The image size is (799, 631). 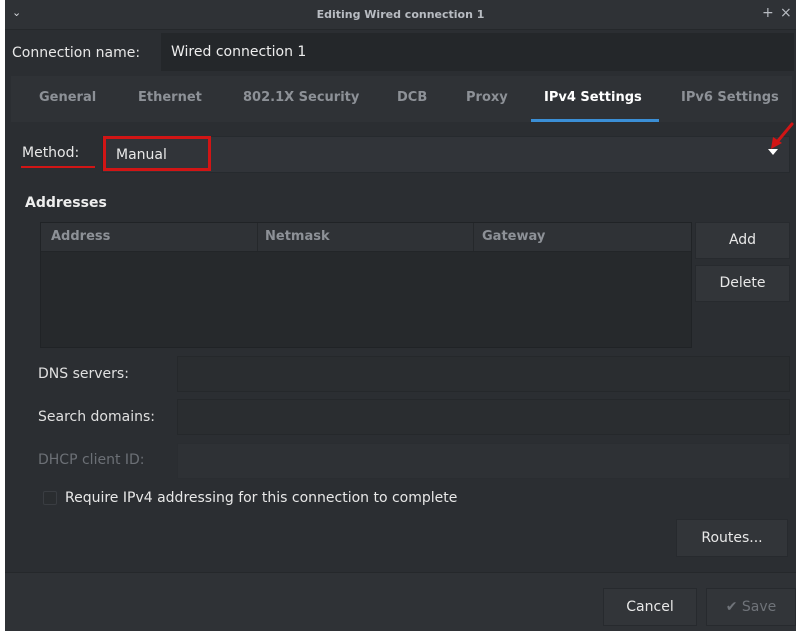 What do you see at coordinates (51, 153) in the screenshot?
I see `method-label: Method:` at bounding box center [51, 153].